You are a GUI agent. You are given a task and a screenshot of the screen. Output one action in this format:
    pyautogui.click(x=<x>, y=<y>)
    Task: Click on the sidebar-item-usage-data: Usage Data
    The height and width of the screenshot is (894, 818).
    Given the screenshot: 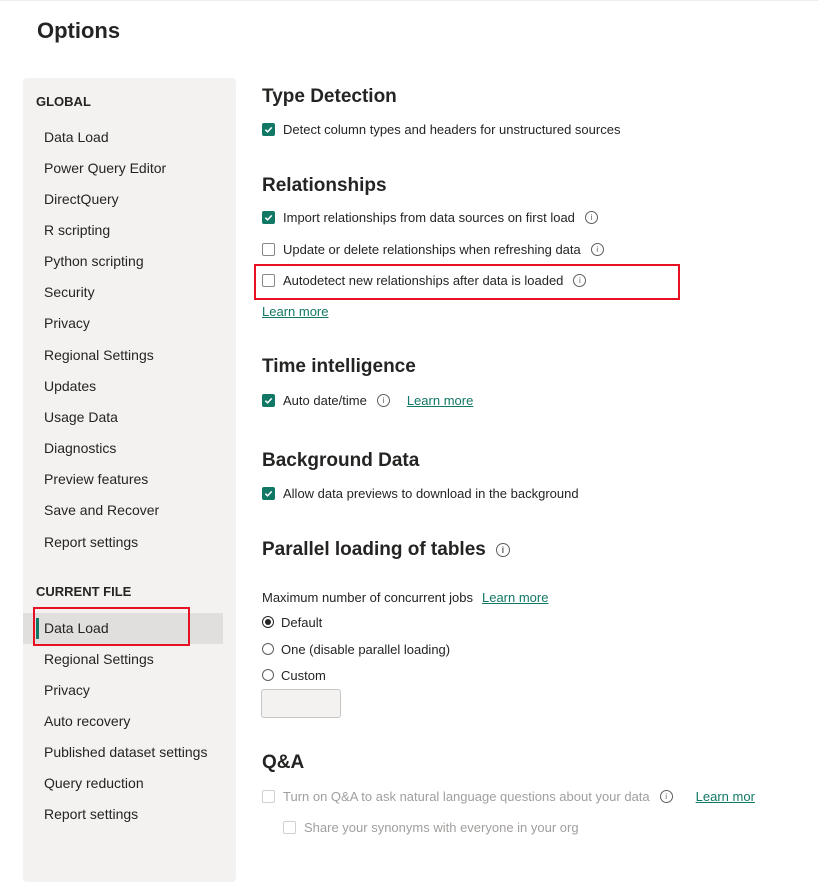 What is the action you would take?
    pyautogui.click(x=123, y=417)
    